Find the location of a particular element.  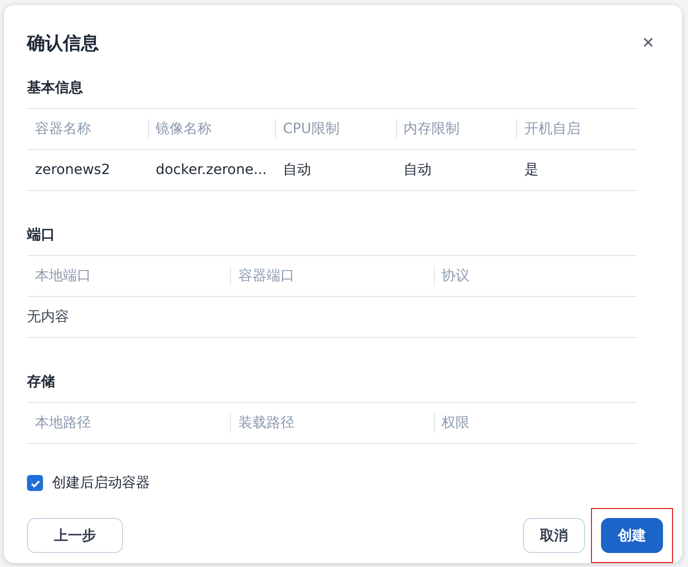

checkbox-label: 创建后启动容器 is located at coordinates (101, 483).